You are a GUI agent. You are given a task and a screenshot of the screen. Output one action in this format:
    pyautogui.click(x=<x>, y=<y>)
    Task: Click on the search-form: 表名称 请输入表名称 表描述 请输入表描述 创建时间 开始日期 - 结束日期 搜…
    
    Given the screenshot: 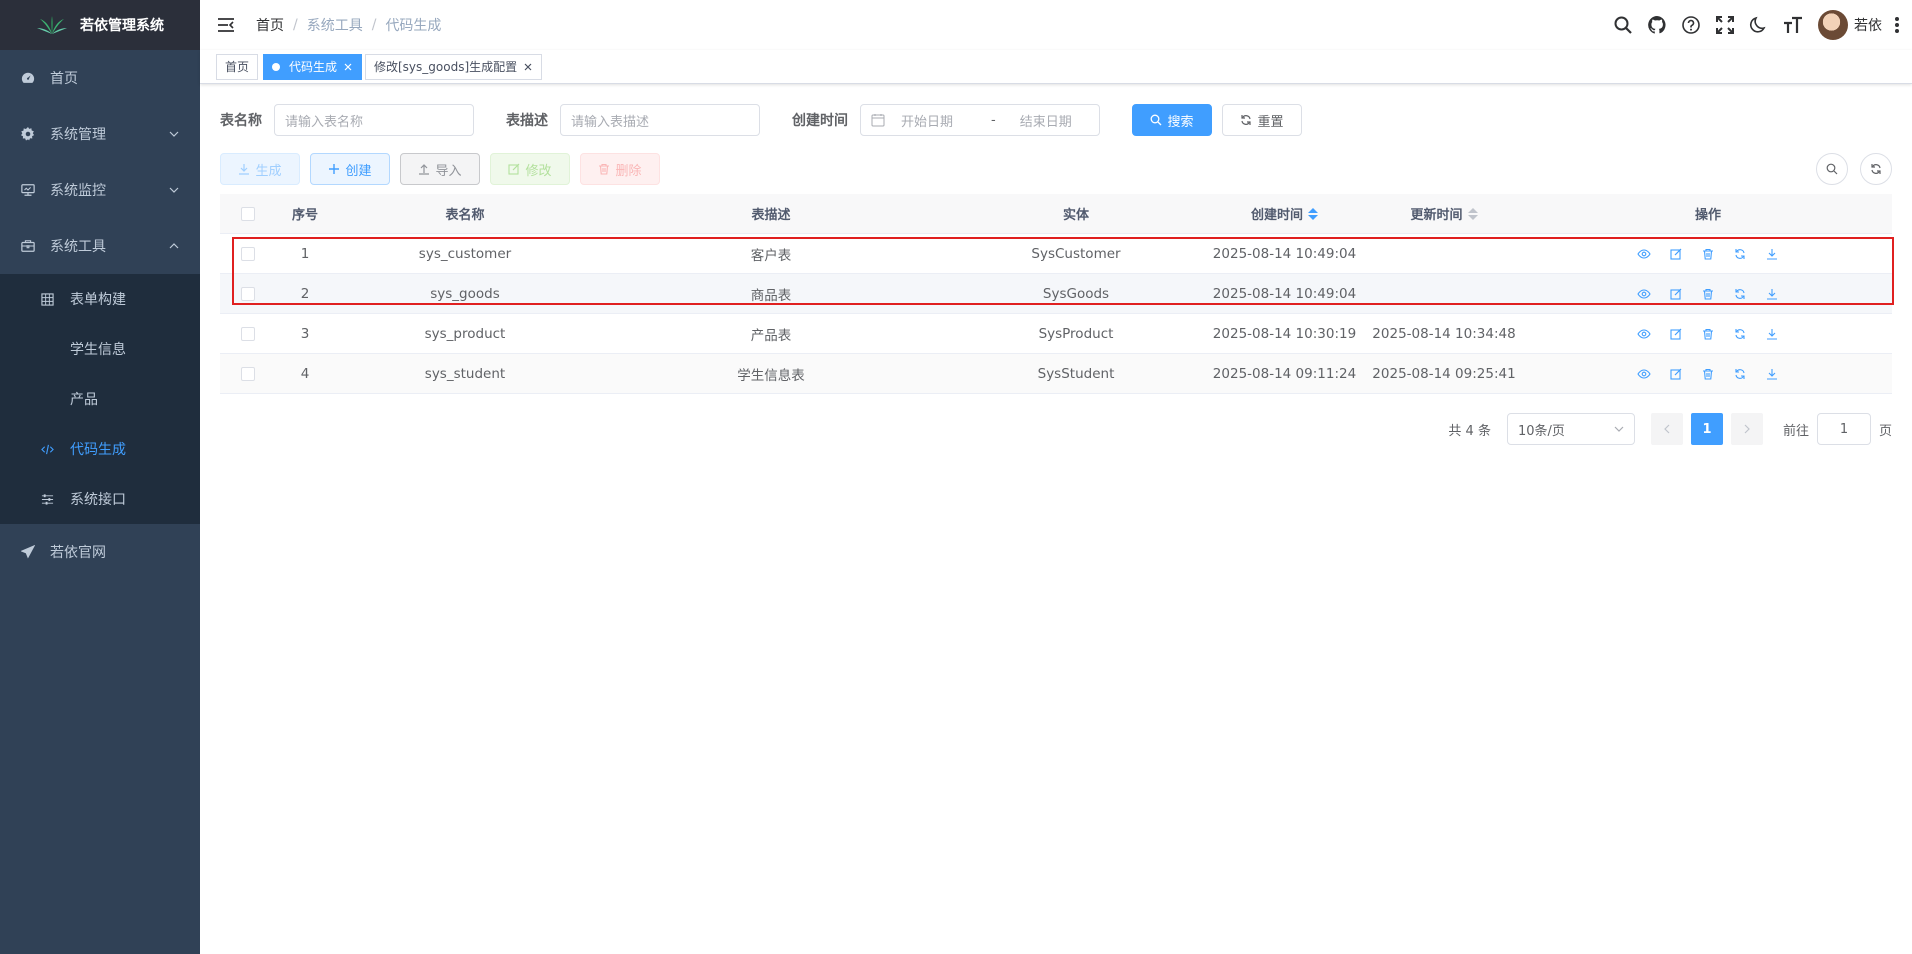 What is the action you would take?
    pyautogui.click(x=761, y=120)
    